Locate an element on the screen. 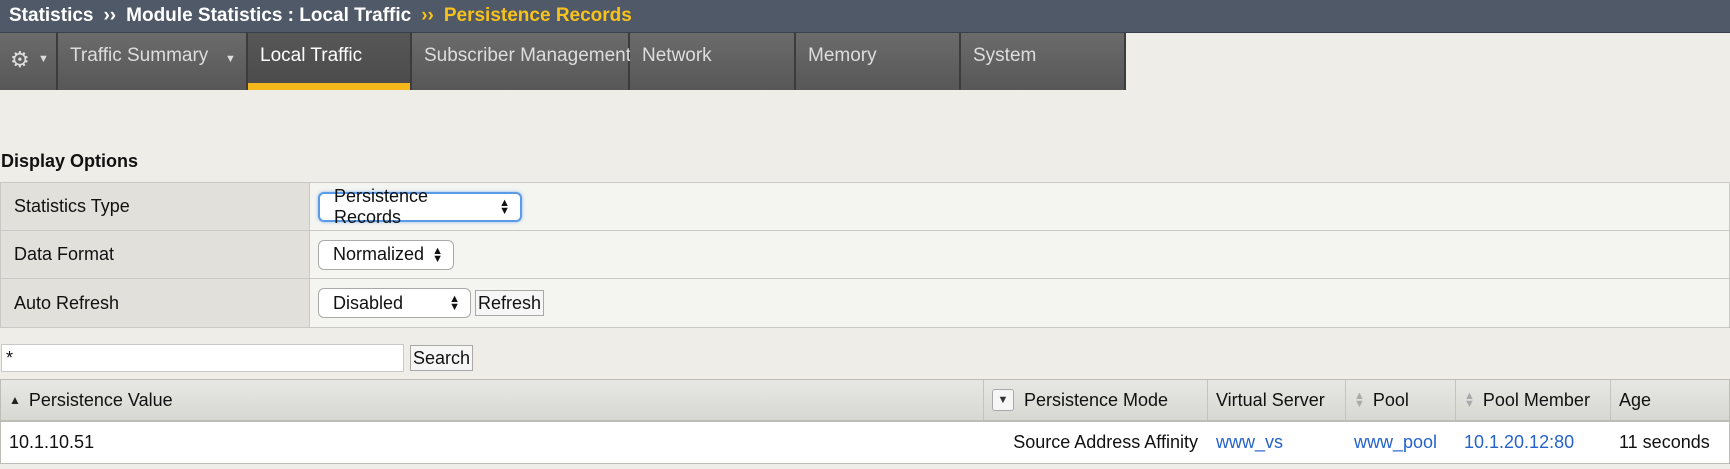 This screenshot has height=469, width=1730. search-input is located at coordinates (202, 358).